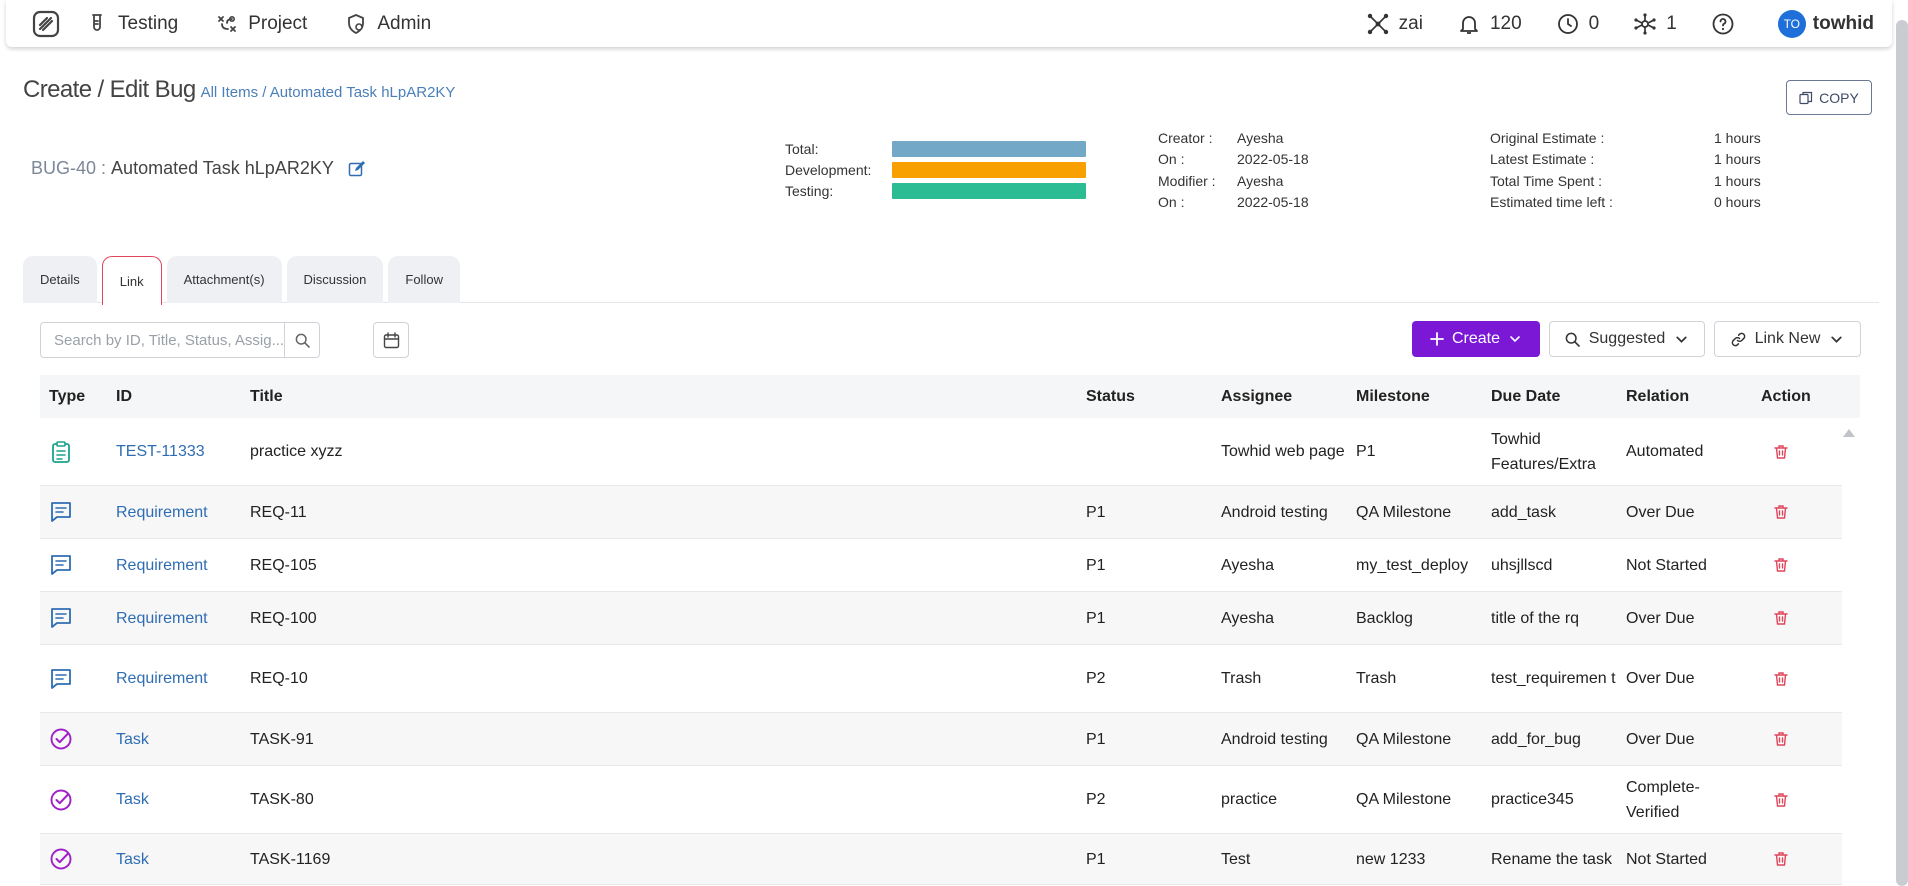 Image resolution: width=1908 pixels, height=886 pixels. I want to click on tab-follow: Follow, so click(424, 279).